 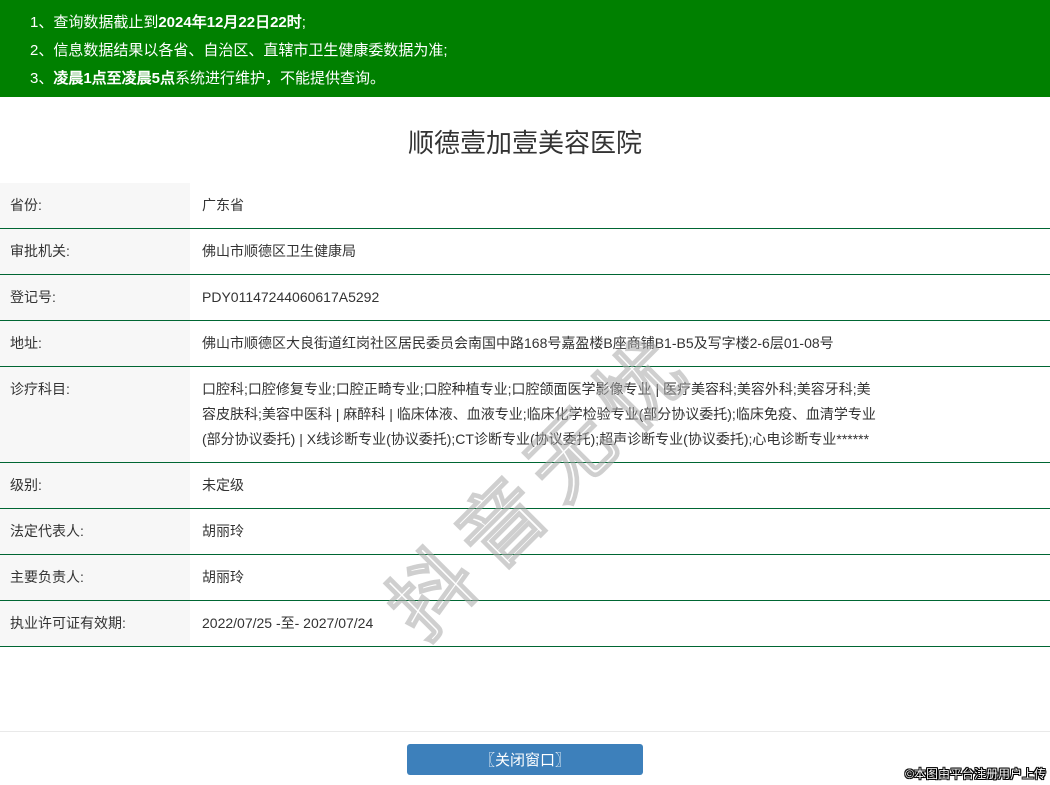 I want to click on notice-3-bold: 凌晨1点至凌晨5点, so click(x=114, y=78).